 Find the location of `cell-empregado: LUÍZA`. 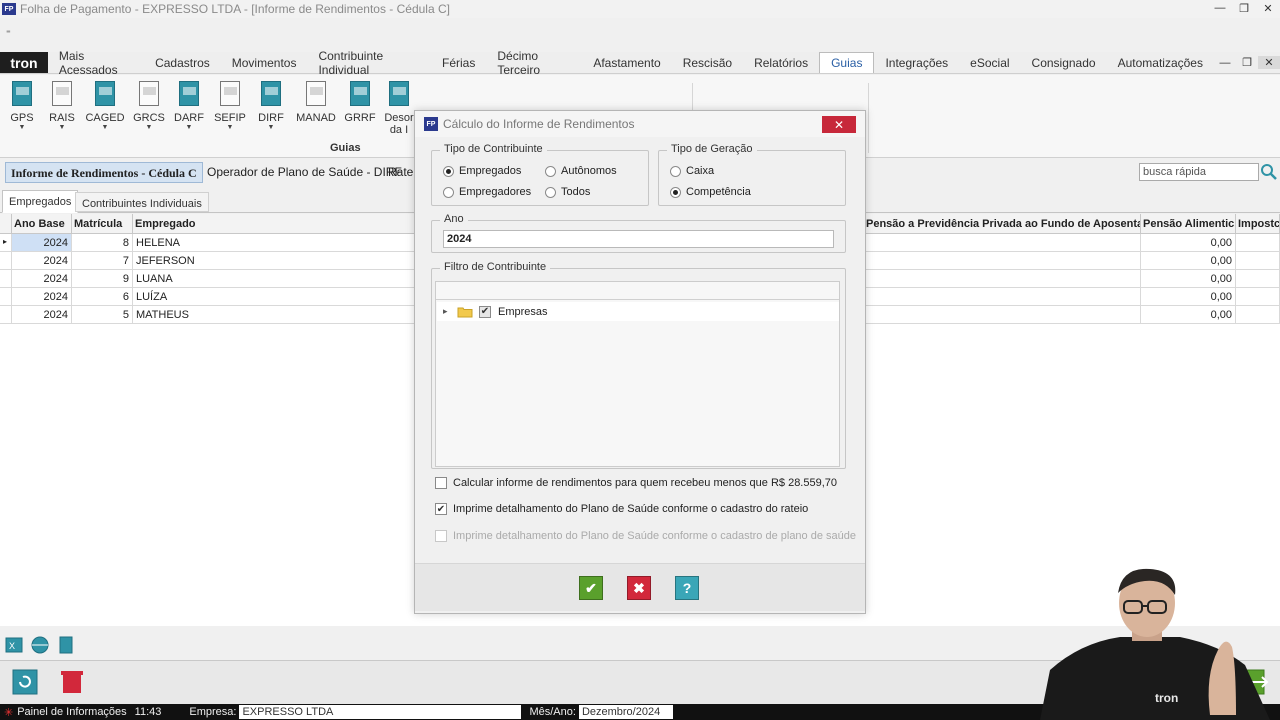

cell-empregado: LUÍZA is located at coordinates (274, 297).